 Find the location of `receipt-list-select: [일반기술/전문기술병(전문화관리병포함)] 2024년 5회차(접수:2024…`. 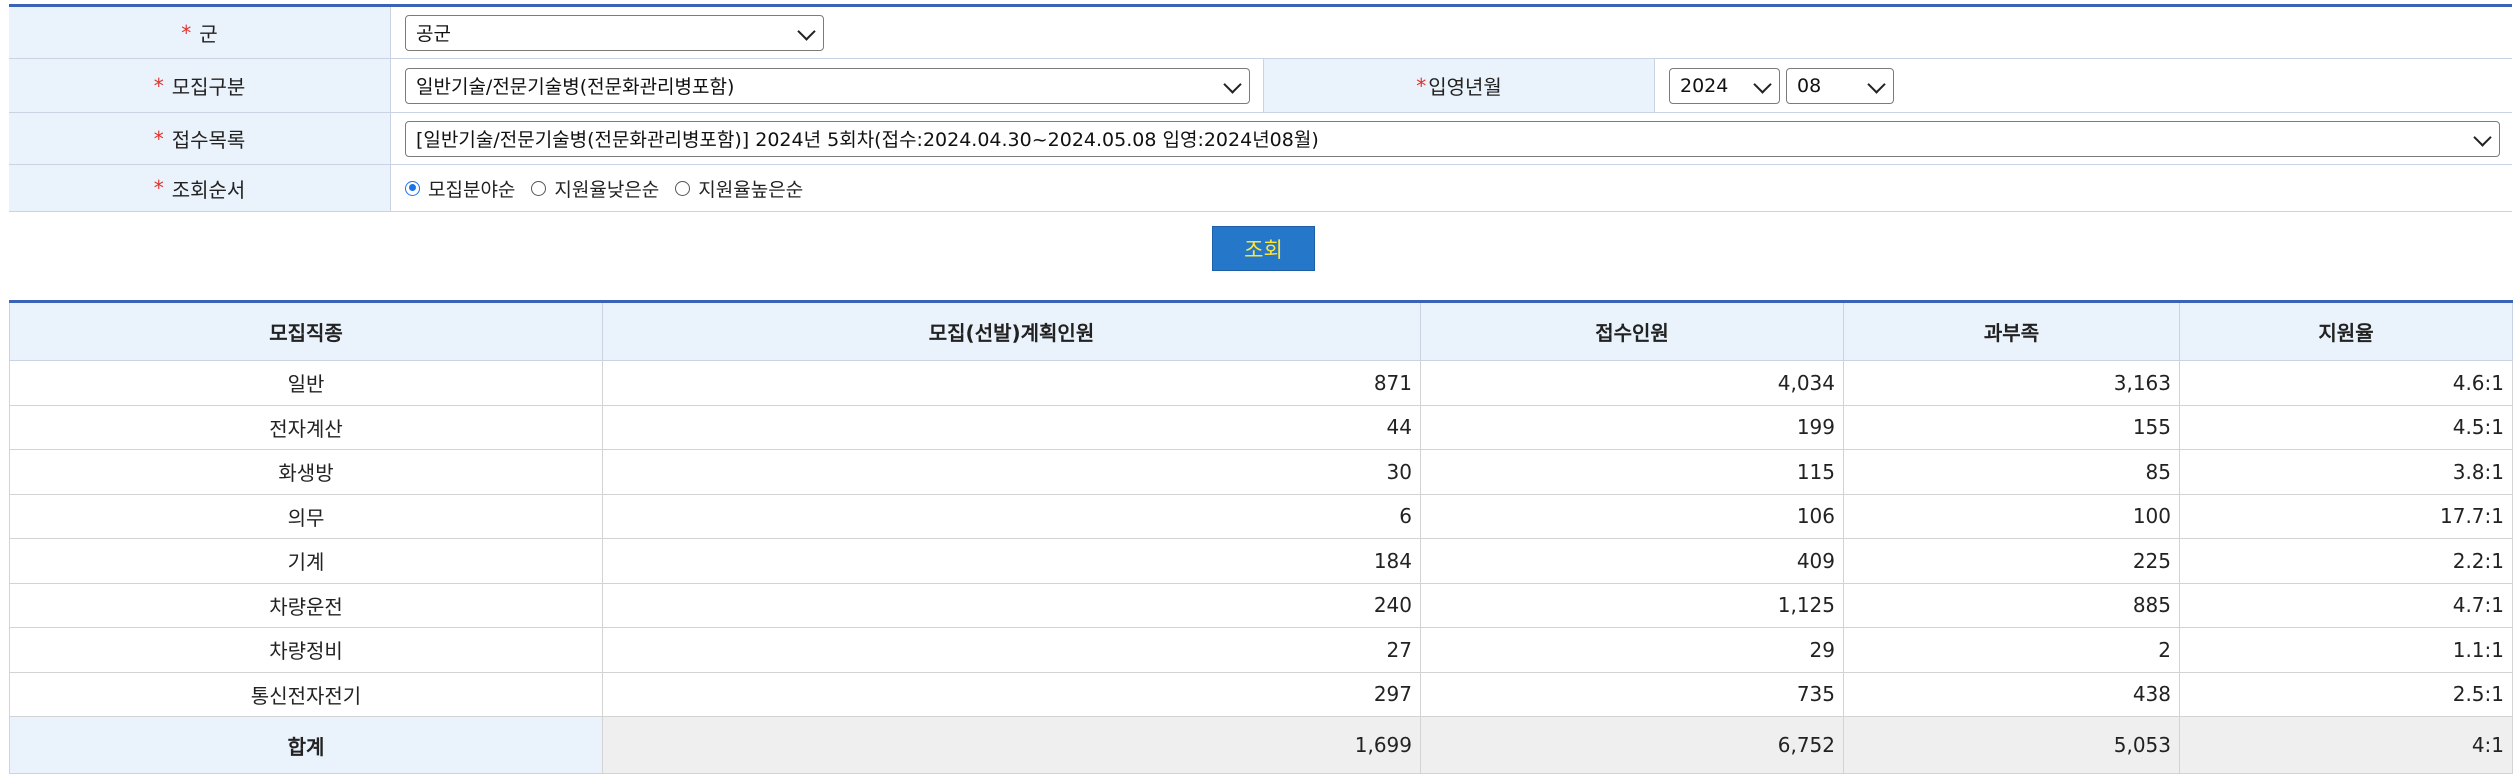

receipt-list-select: [일반기술/전문기술병(전문화관리병포함)] 2024년 5회차(접수:2024… is located at coordinates (1452, 138).